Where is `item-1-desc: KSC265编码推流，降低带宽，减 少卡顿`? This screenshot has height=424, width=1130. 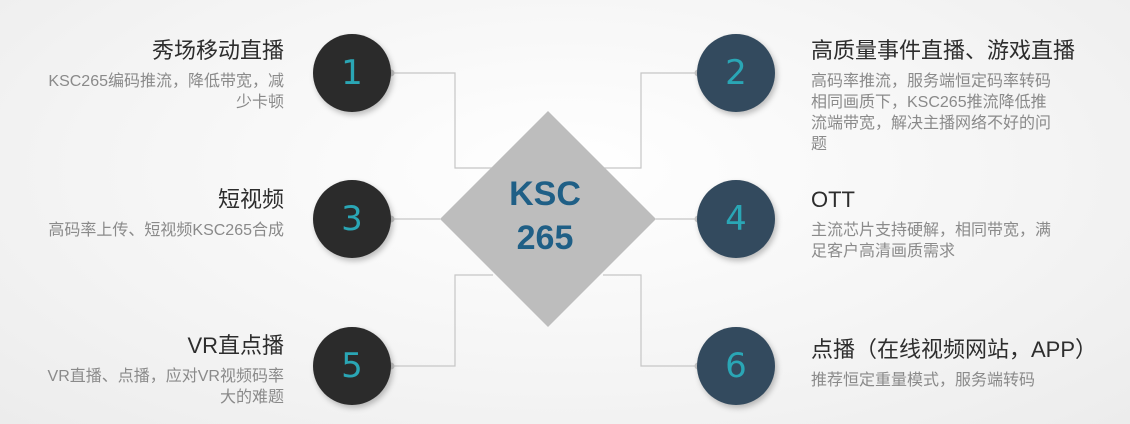 item-1-desc: KSC265编码推流，降低带宽，减 少卡顿 is located at coordinates (142, 92).